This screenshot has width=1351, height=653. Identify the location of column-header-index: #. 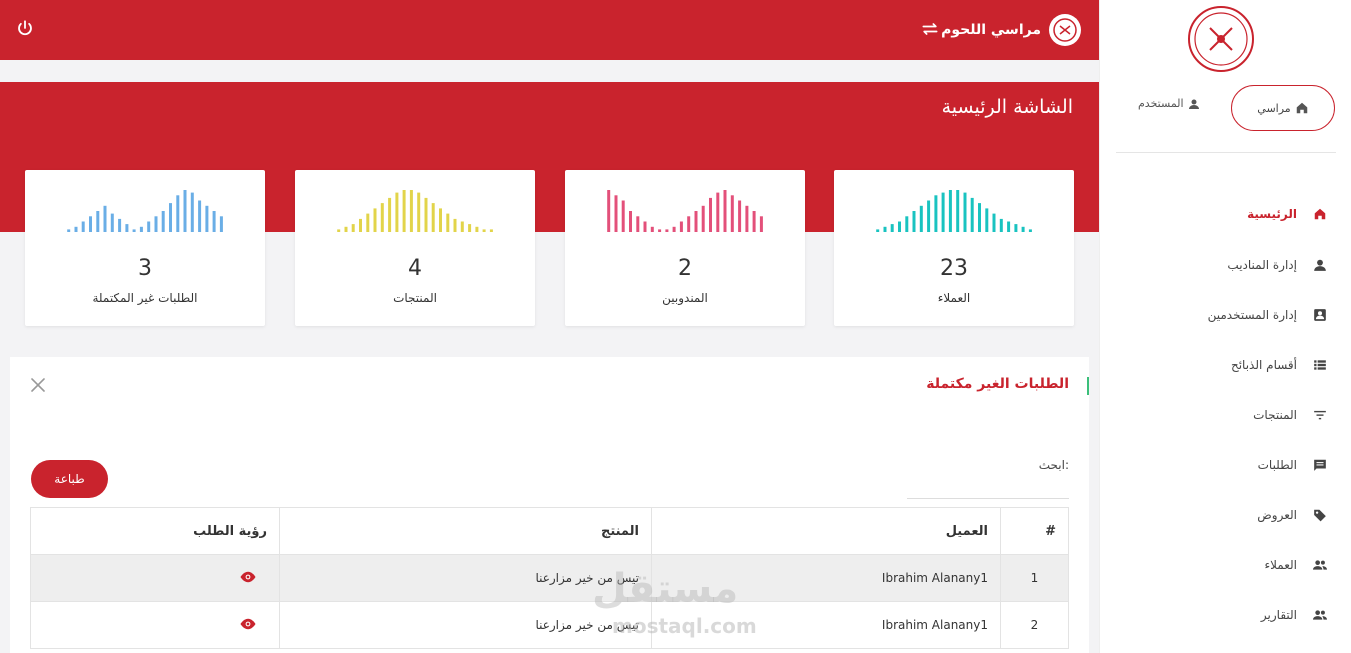
(1034, 531).